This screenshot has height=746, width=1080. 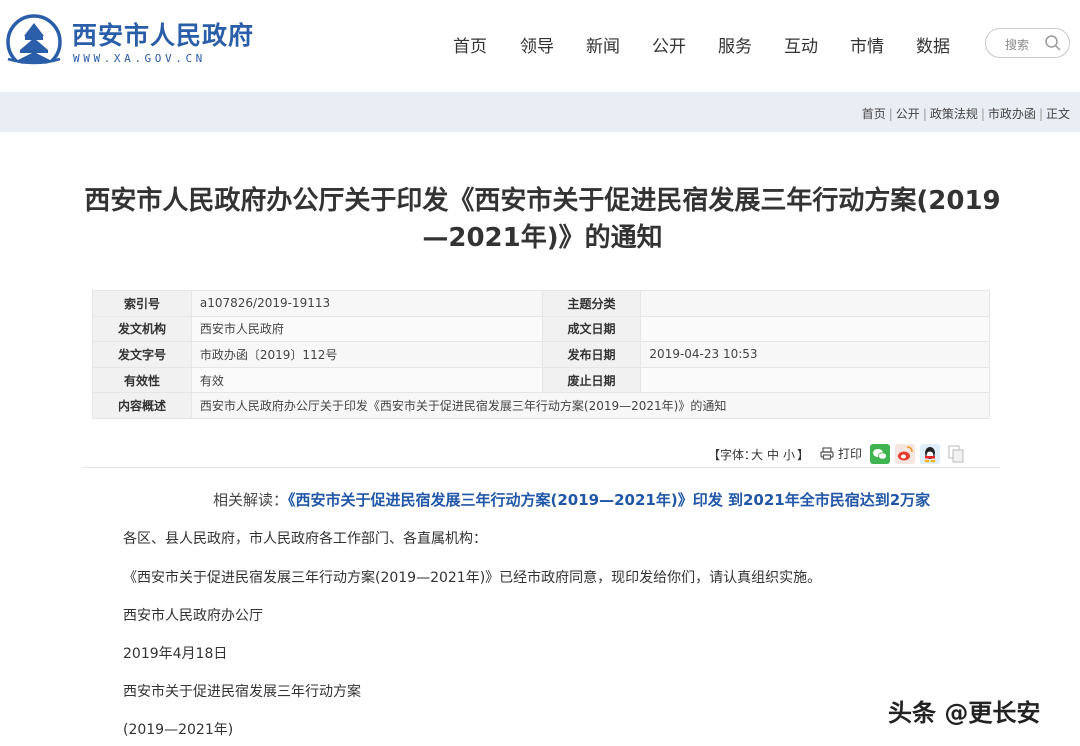 I want to click on wechat-share-icon, so click(x=880, y=454).